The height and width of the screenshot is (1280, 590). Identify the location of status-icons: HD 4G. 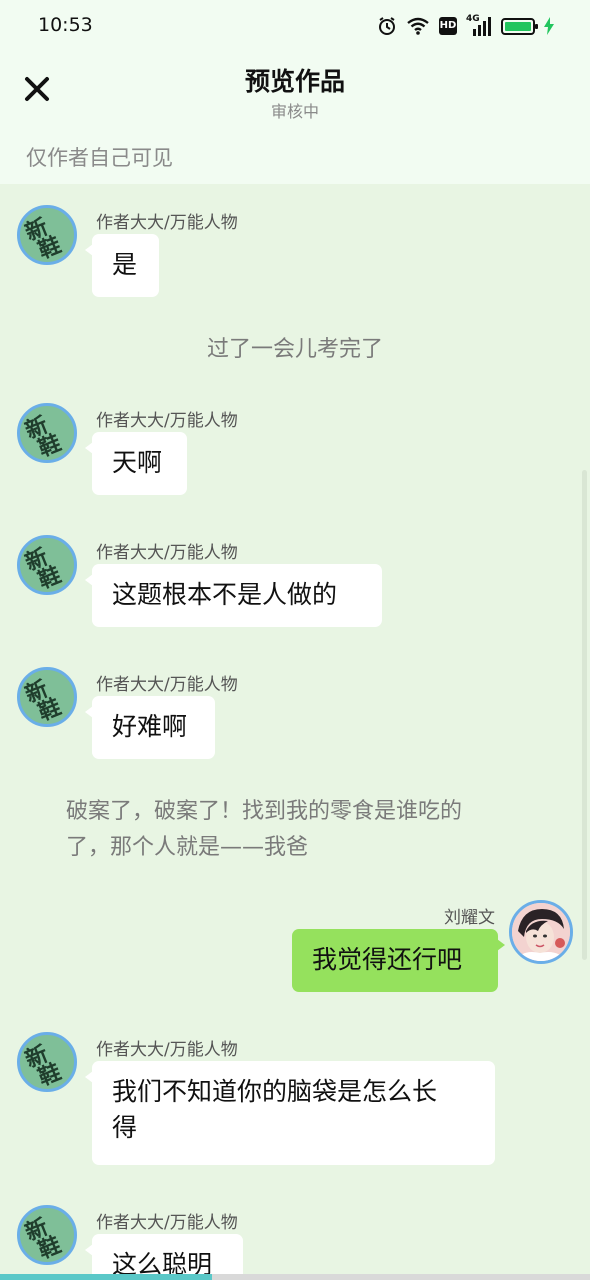
(465, 26).